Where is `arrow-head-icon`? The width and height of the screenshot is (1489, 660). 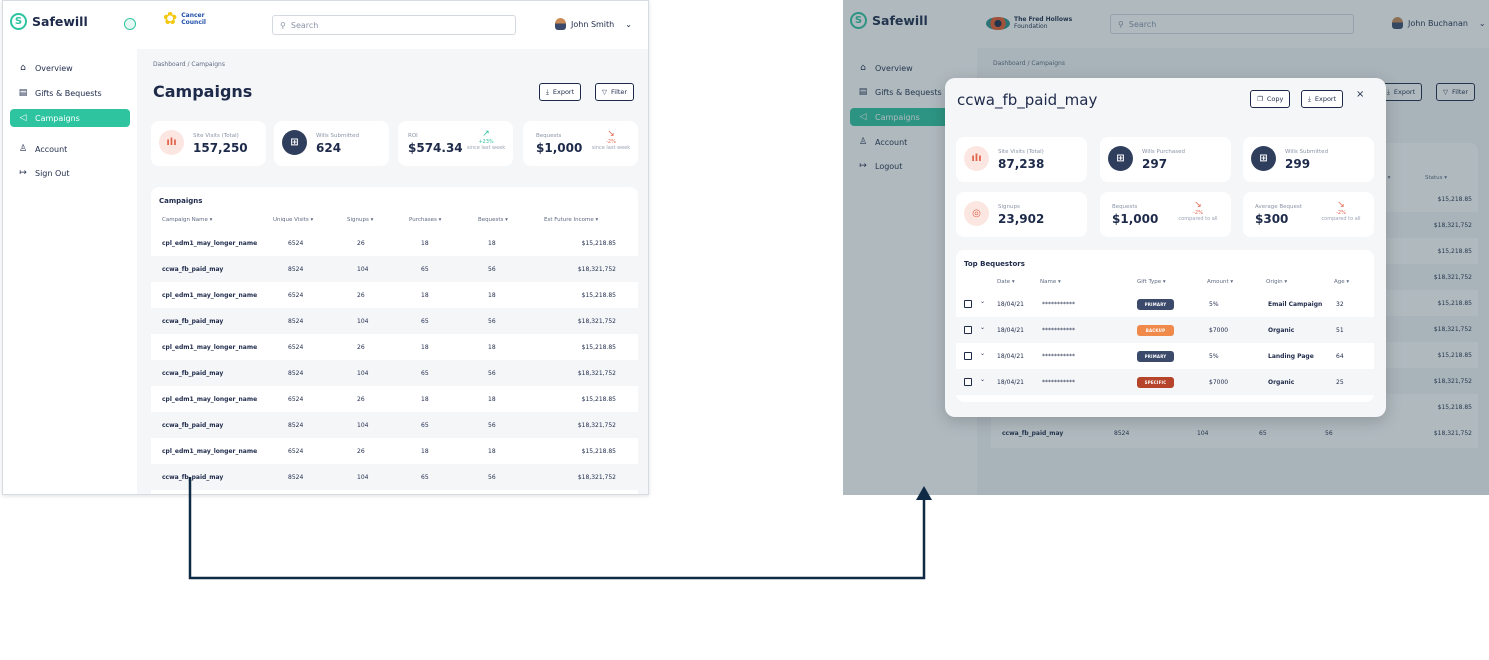 arrow-head-icon is located at coordinates (924, 493).